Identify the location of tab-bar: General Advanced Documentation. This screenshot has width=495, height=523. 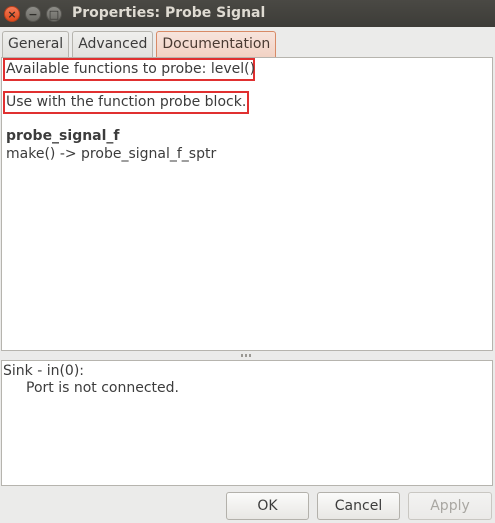
(140, 44).